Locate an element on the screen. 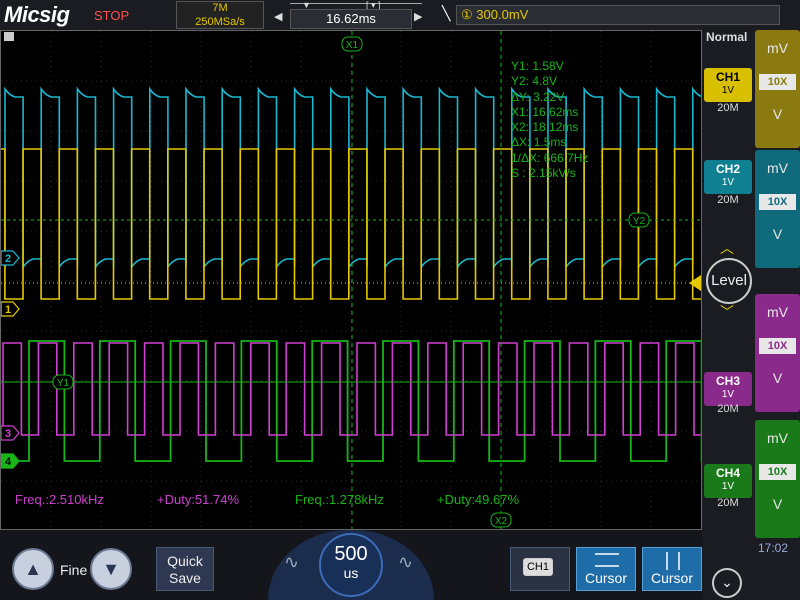 This screenshot has width=800, height=600. marker-ch1-label: 1 is located at coordinates (8, 310).